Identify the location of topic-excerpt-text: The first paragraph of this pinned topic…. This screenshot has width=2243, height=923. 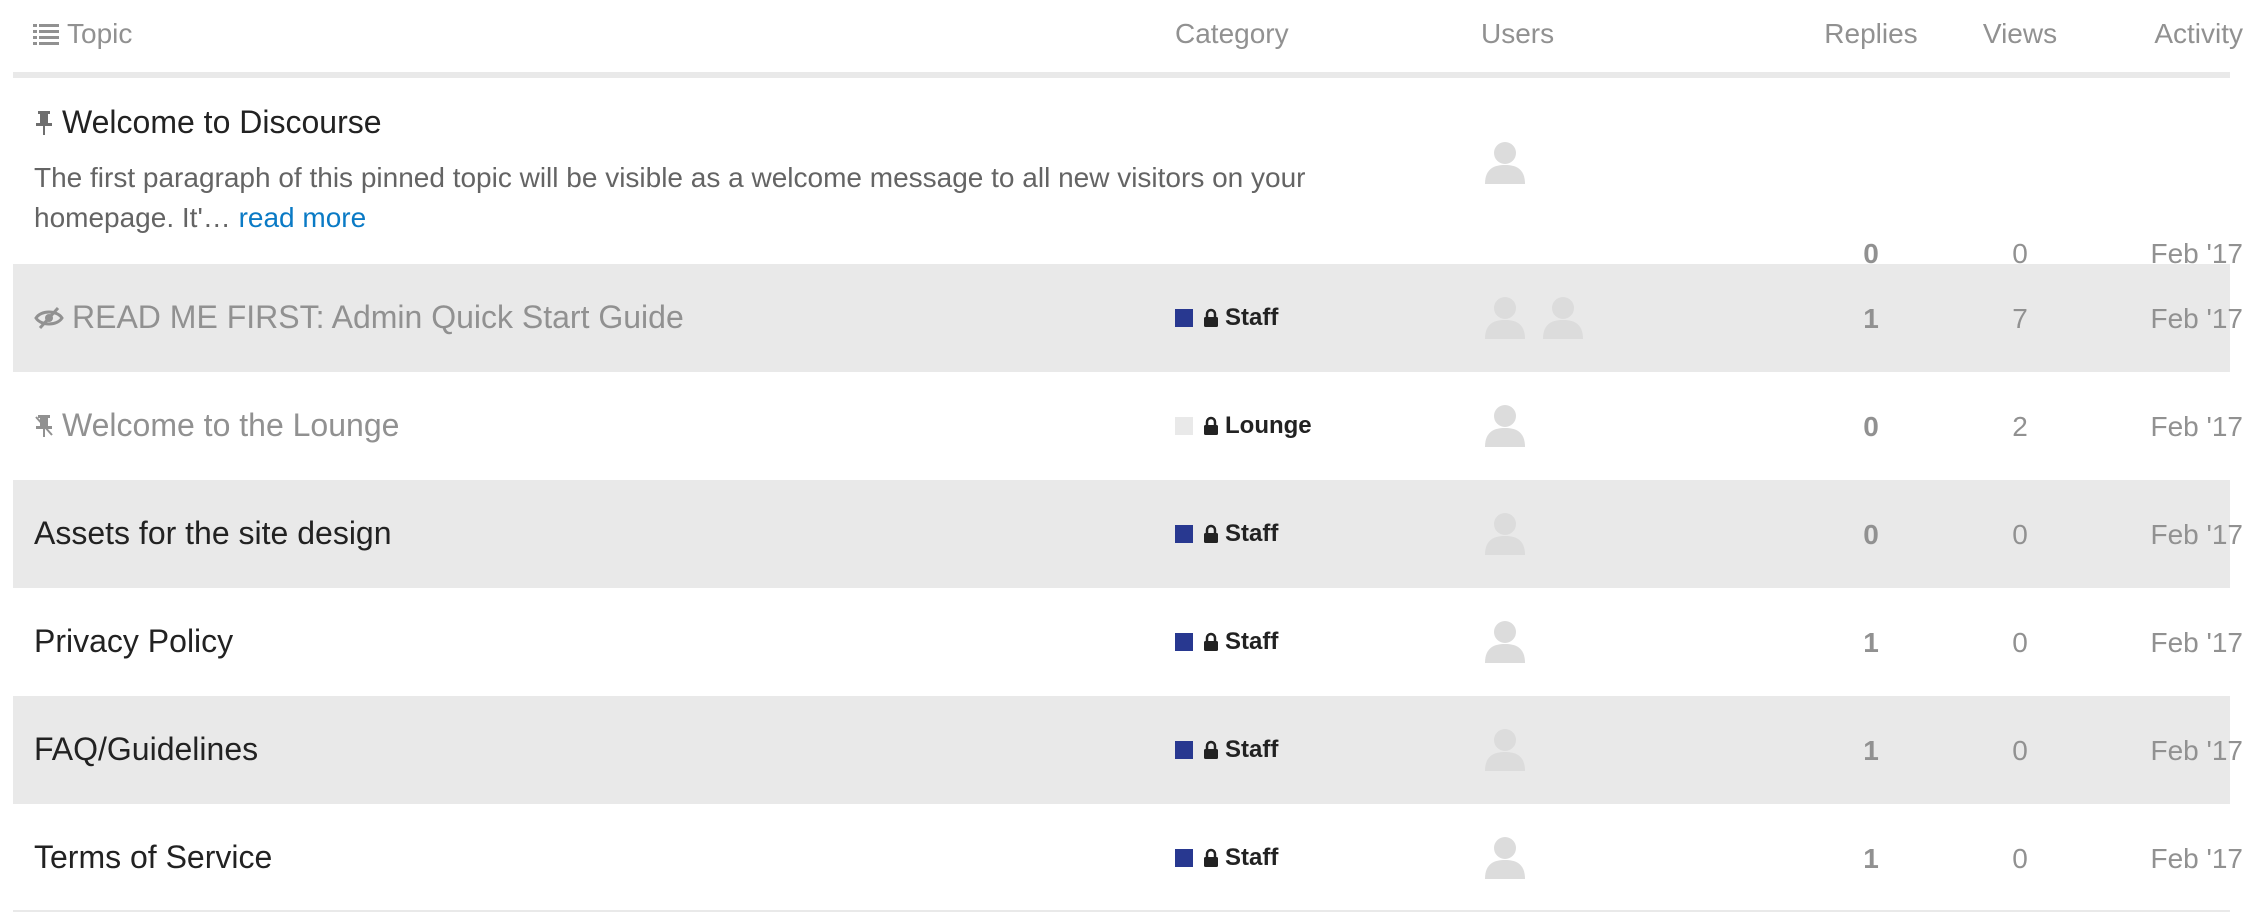
(670, 197).